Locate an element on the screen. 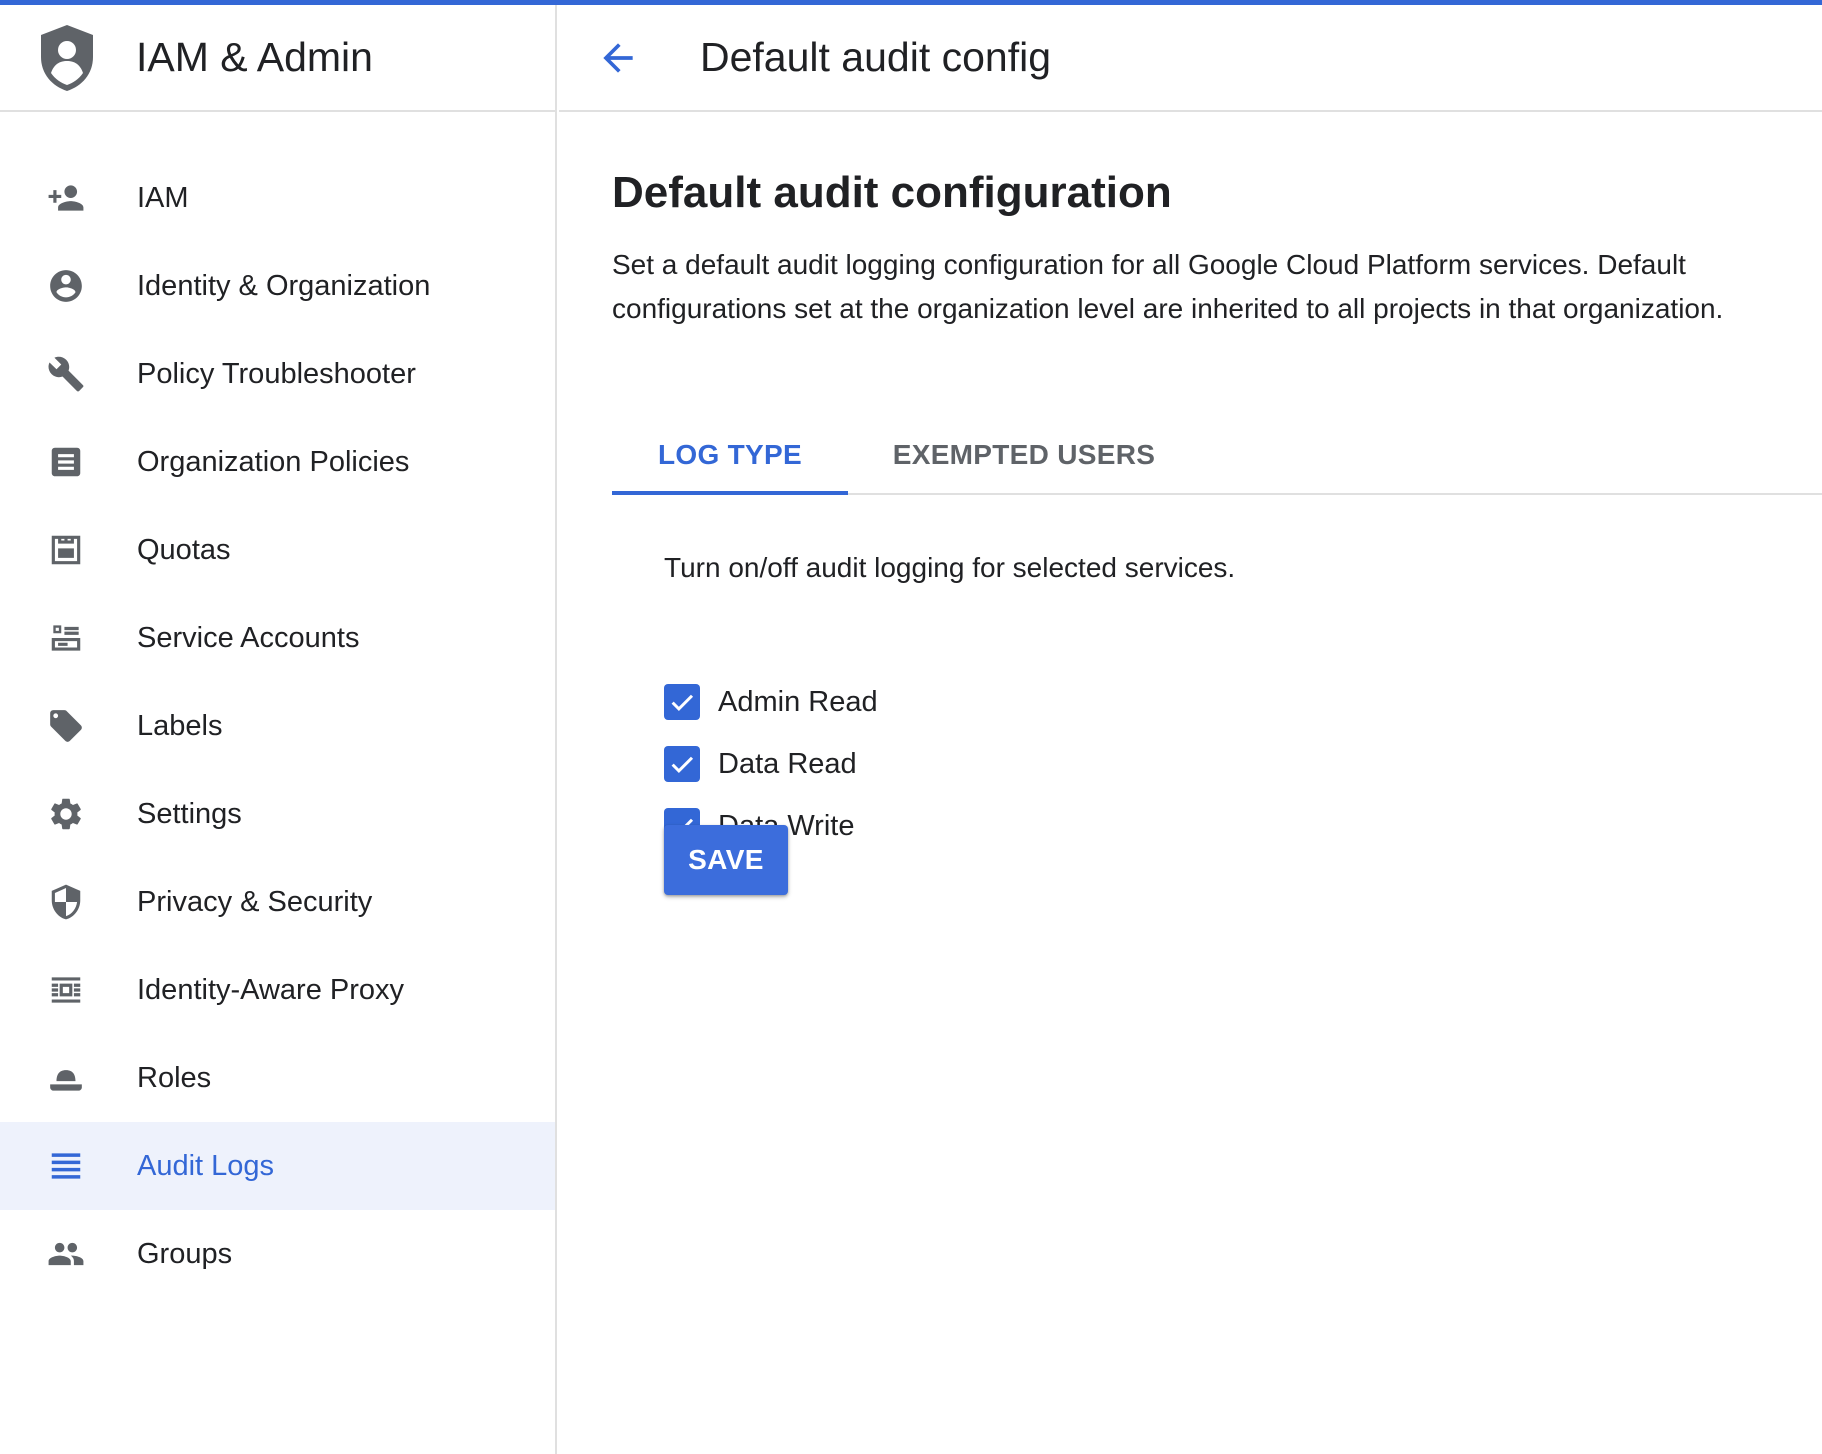 The image size is (1822, 1454). arrow-back-icon is located at coordinates (618, 58).